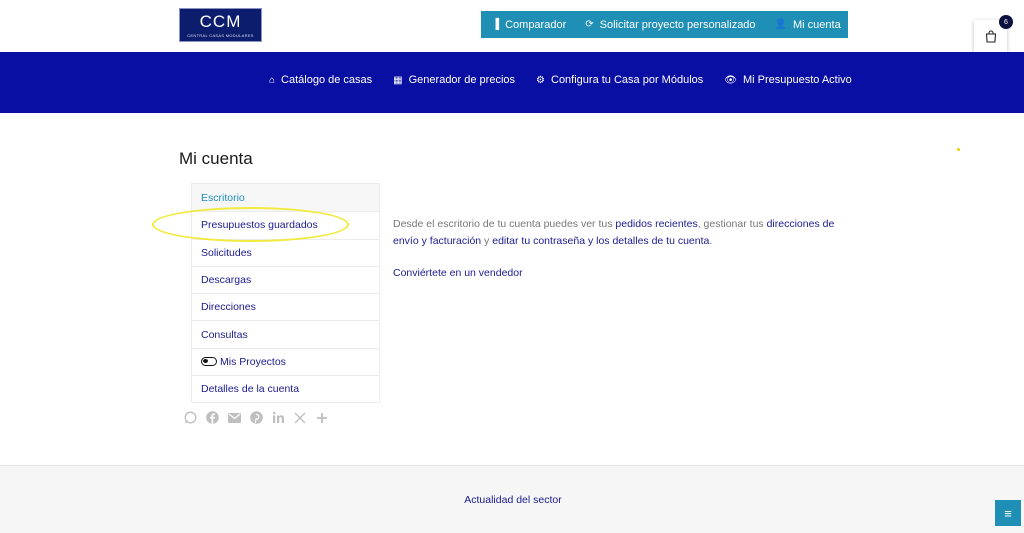 This screenshot has width=1024, height=533. What do you see at coordinates (711, 241) in the screenshot?
I see `dashboard-text: .` at bounding box center [711, 241].